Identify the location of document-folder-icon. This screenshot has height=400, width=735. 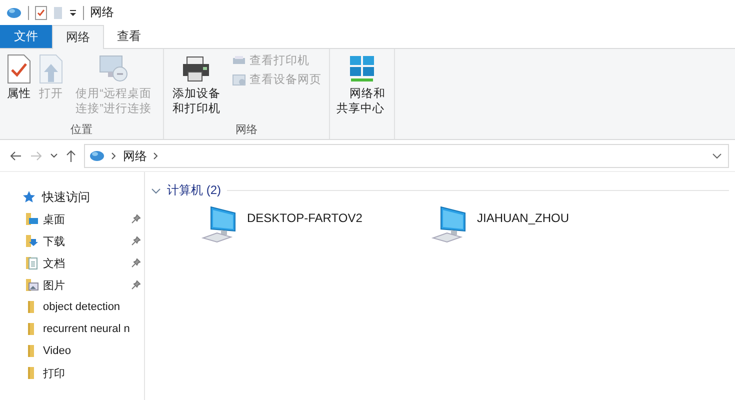
(32, 263).